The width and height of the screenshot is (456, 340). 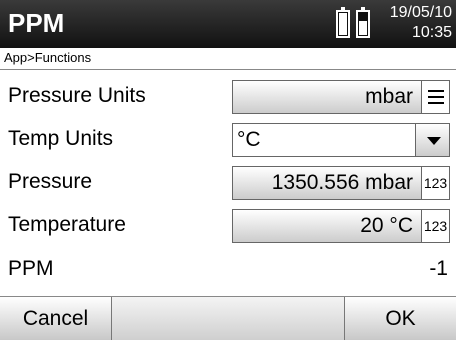 I want to click on temp-units-value: °C, so click(x=249, y=139).